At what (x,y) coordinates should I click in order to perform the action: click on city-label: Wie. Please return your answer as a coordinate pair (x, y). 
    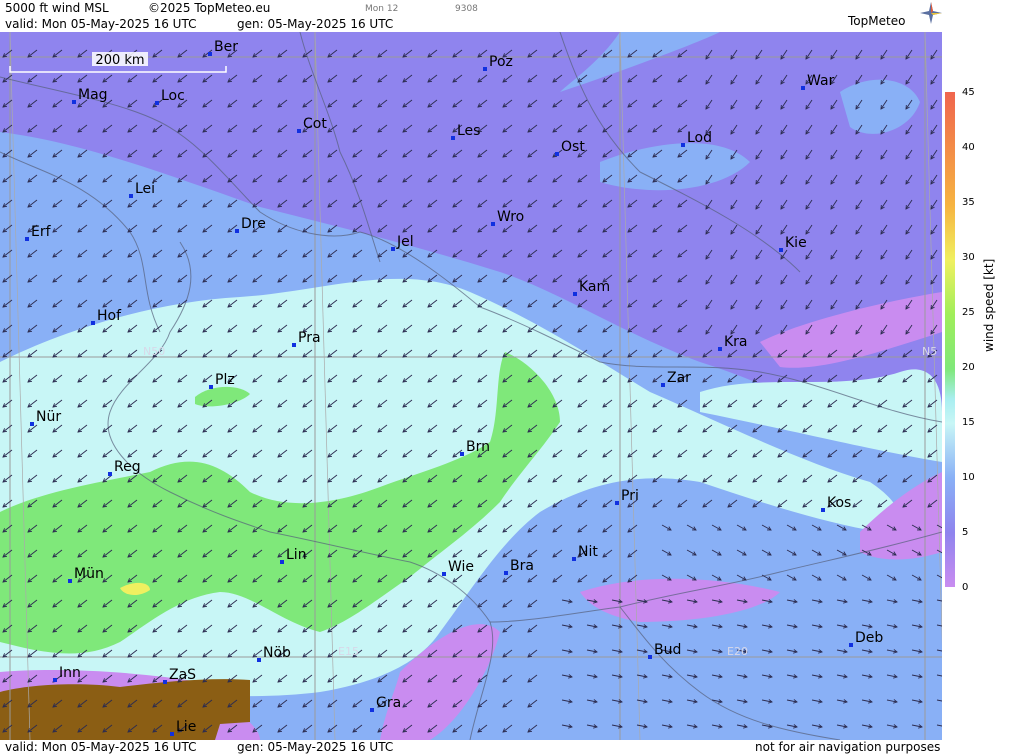
    Looking at the image, I should click on (461, 567).